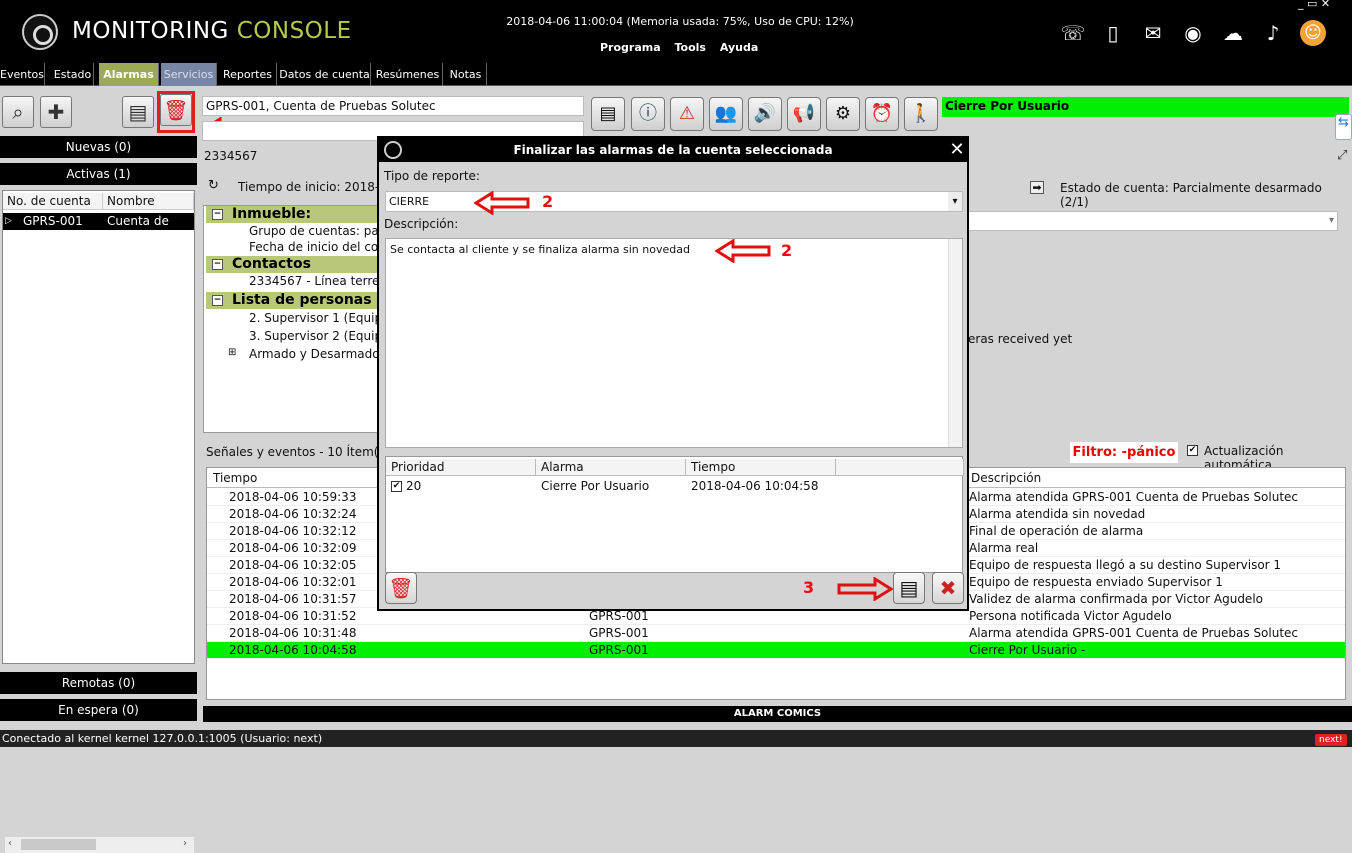 The width and height of the screenshot is (1352, 853). I want to click on remote-icon: ⇆, so click(1343, 127).